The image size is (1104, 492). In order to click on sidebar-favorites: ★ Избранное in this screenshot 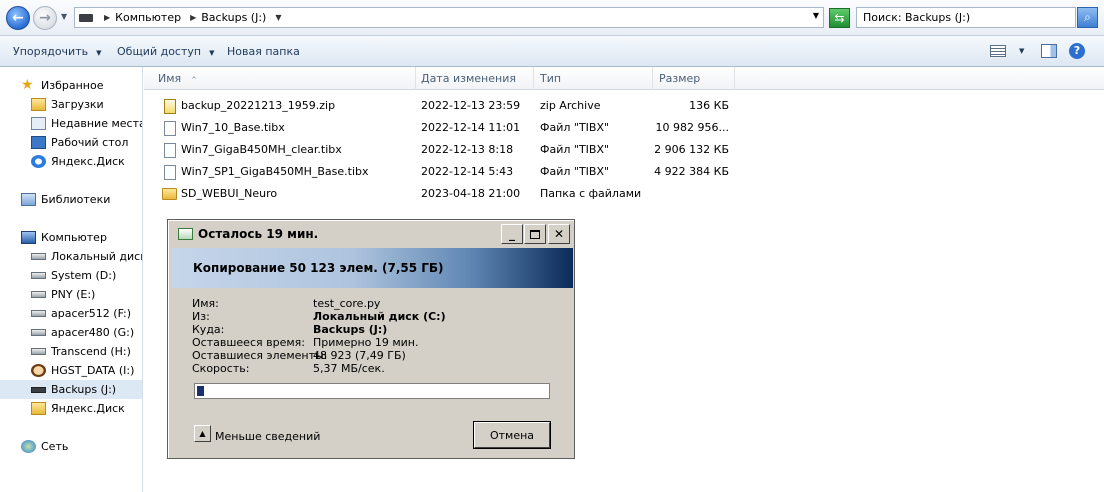, I will do `click(71, 85)`.